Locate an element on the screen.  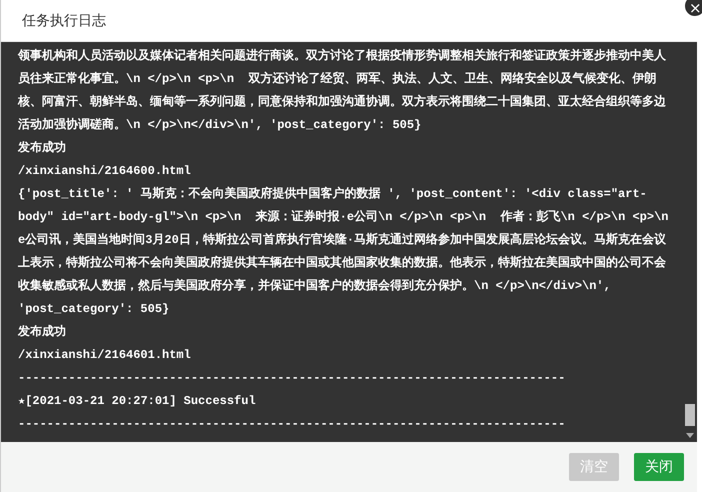
close-button: × is located at coordinates (692, 9).